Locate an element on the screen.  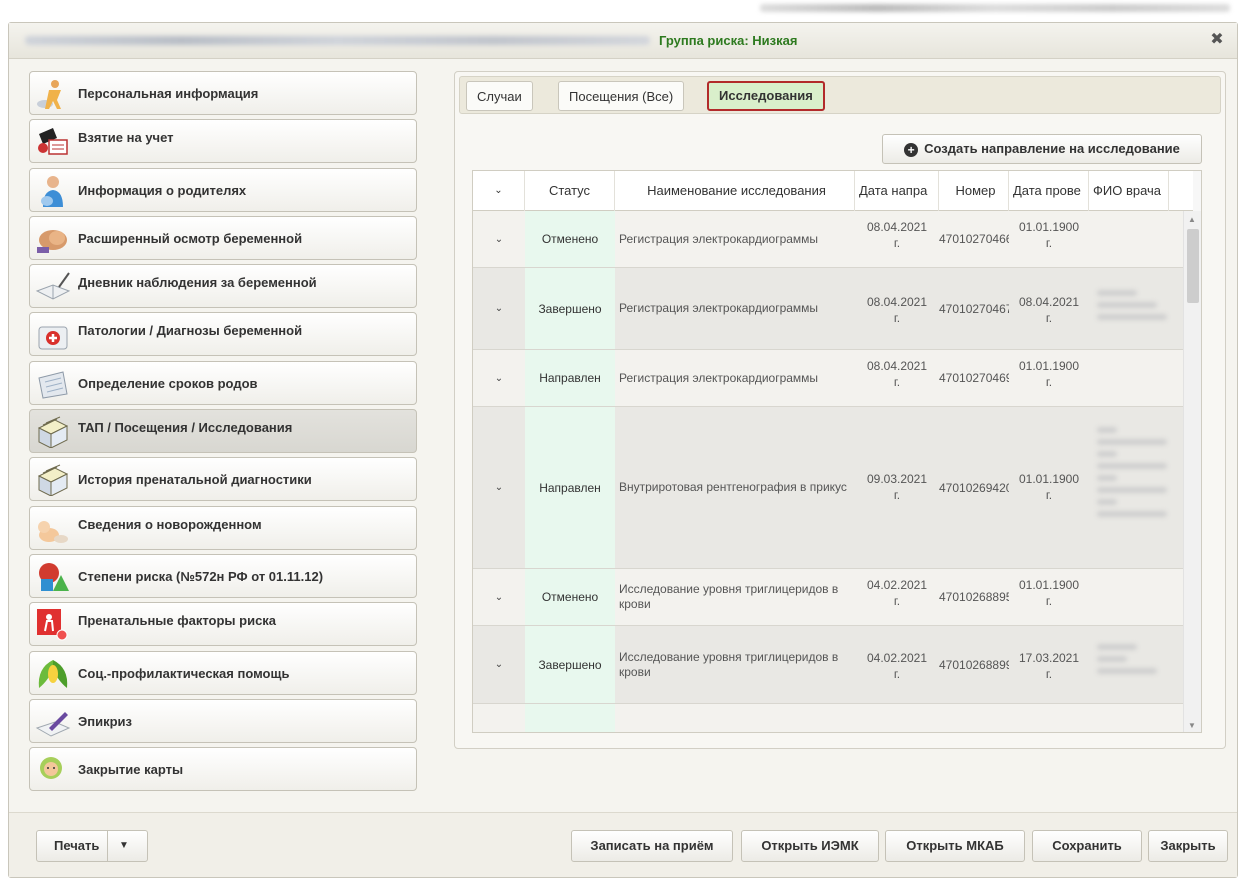
appointment-button: Записать на приём is located at coordinates (652, 846).